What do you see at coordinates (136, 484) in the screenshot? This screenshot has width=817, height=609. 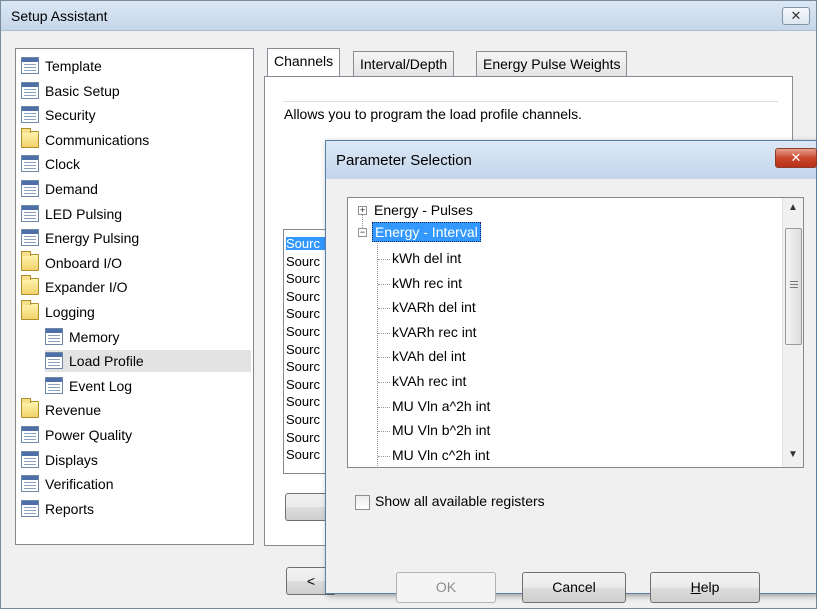 I see `nav-item-verification: Verification` at bounding box center [136, 484].